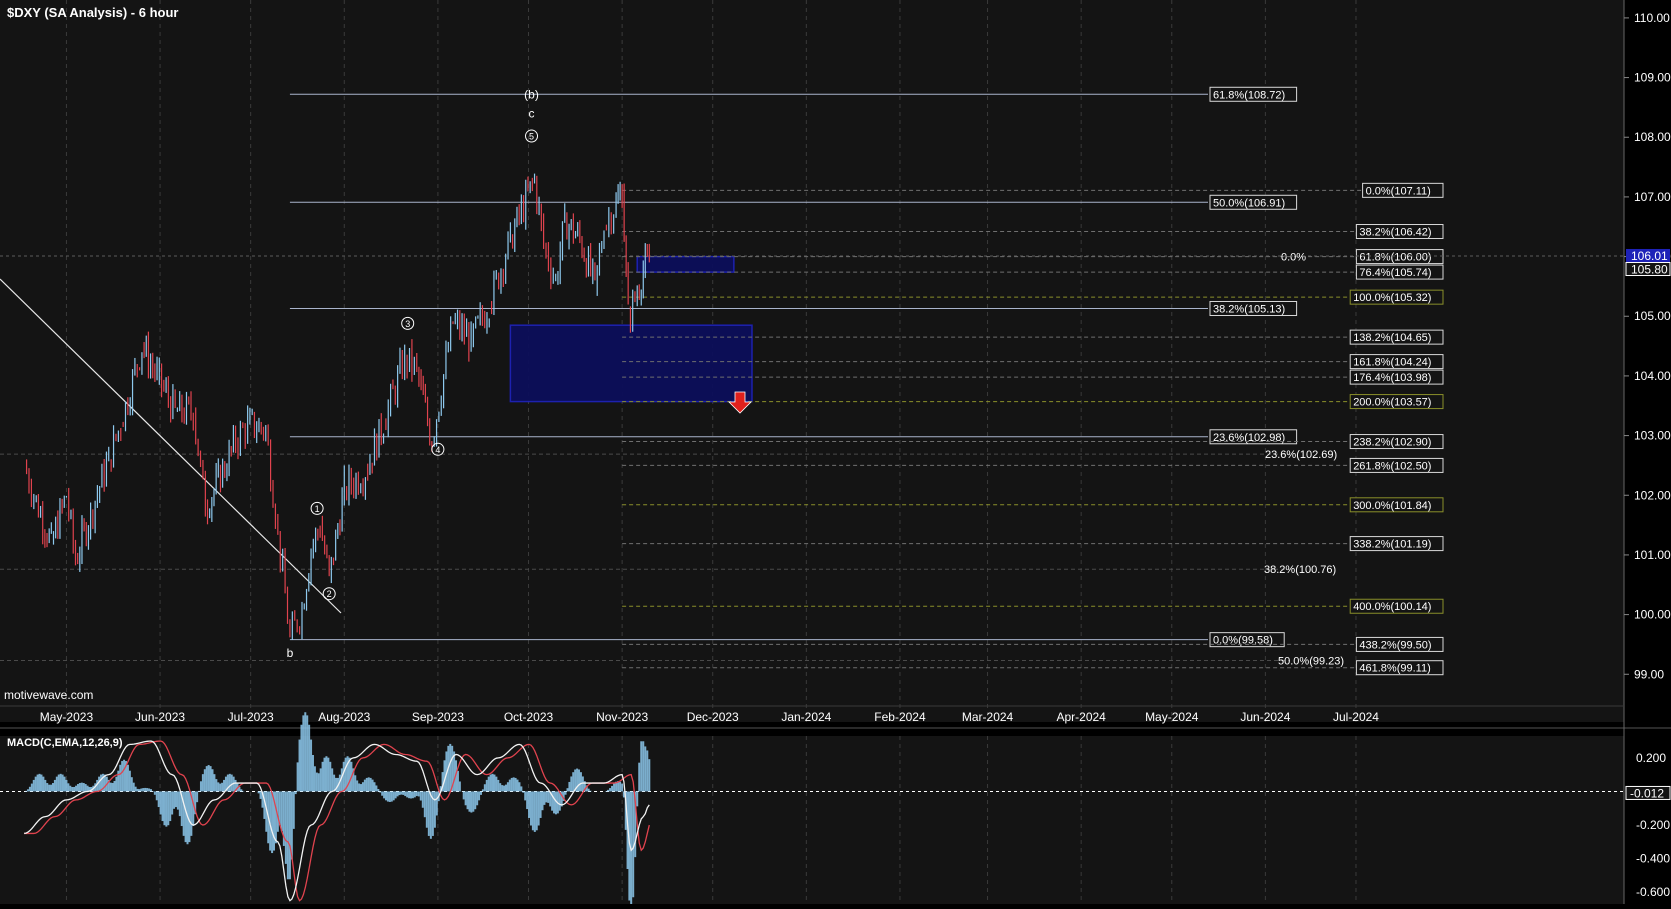  What do you see at coordinates (806, 717) in the screenshot?
I see `x-axis-label: Jan-2024` at bounding box center [806, 717].